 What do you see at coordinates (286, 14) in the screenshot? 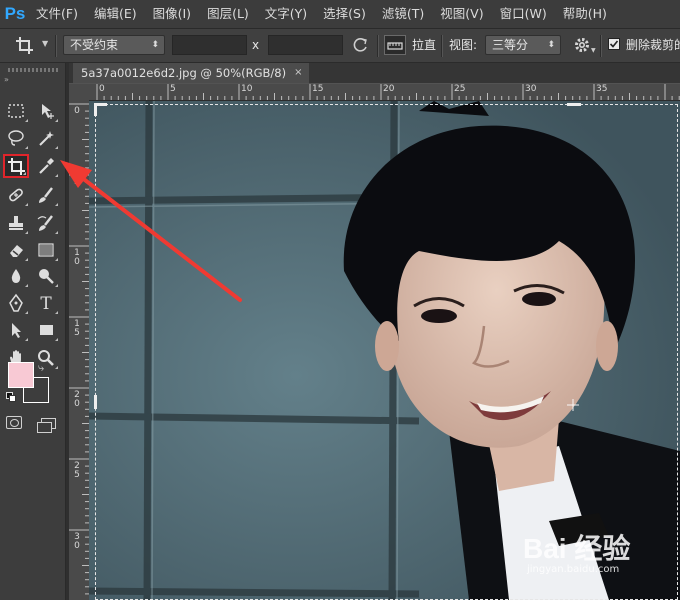
I see `menu-type: 文字(Y)` at bounding box center [286, 14].